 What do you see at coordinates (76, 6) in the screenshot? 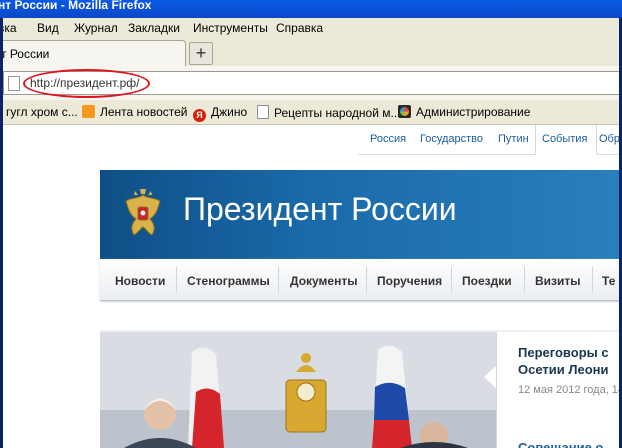
I see `window-title: нт России - Mozilla Firefox` at bounding box center [76, 6].